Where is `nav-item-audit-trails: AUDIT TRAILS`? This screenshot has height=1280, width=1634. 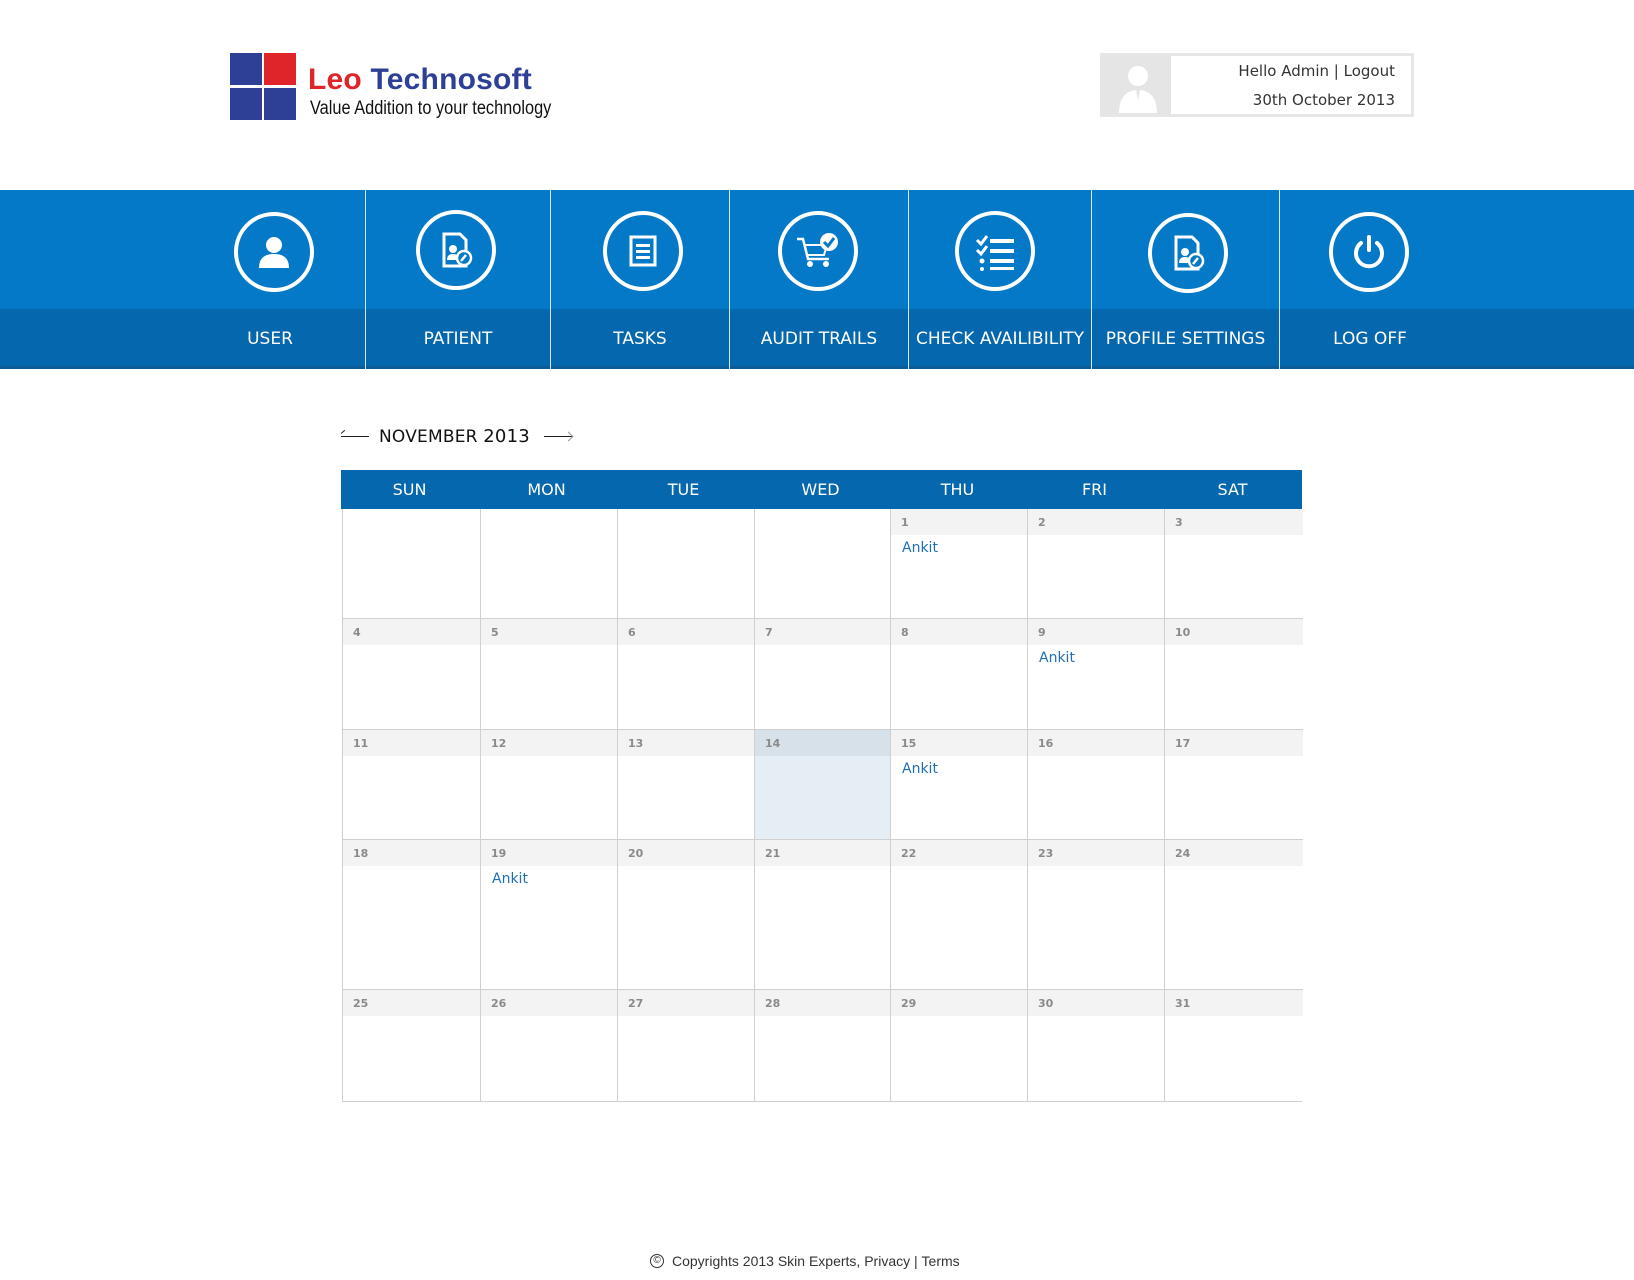
nav-item-audit-trails: AUDIT TRAILS is located at coordinates (818, 279).